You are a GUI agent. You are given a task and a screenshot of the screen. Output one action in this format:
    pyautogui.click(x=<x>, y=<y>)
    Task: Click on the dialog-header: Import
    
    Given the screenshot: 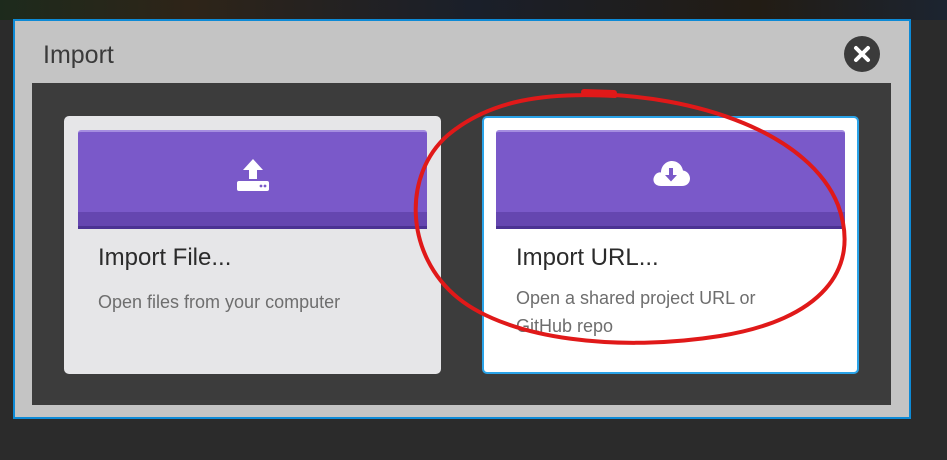 What is the action you would take?
    pyautogui.click(x=462, y=52)
    